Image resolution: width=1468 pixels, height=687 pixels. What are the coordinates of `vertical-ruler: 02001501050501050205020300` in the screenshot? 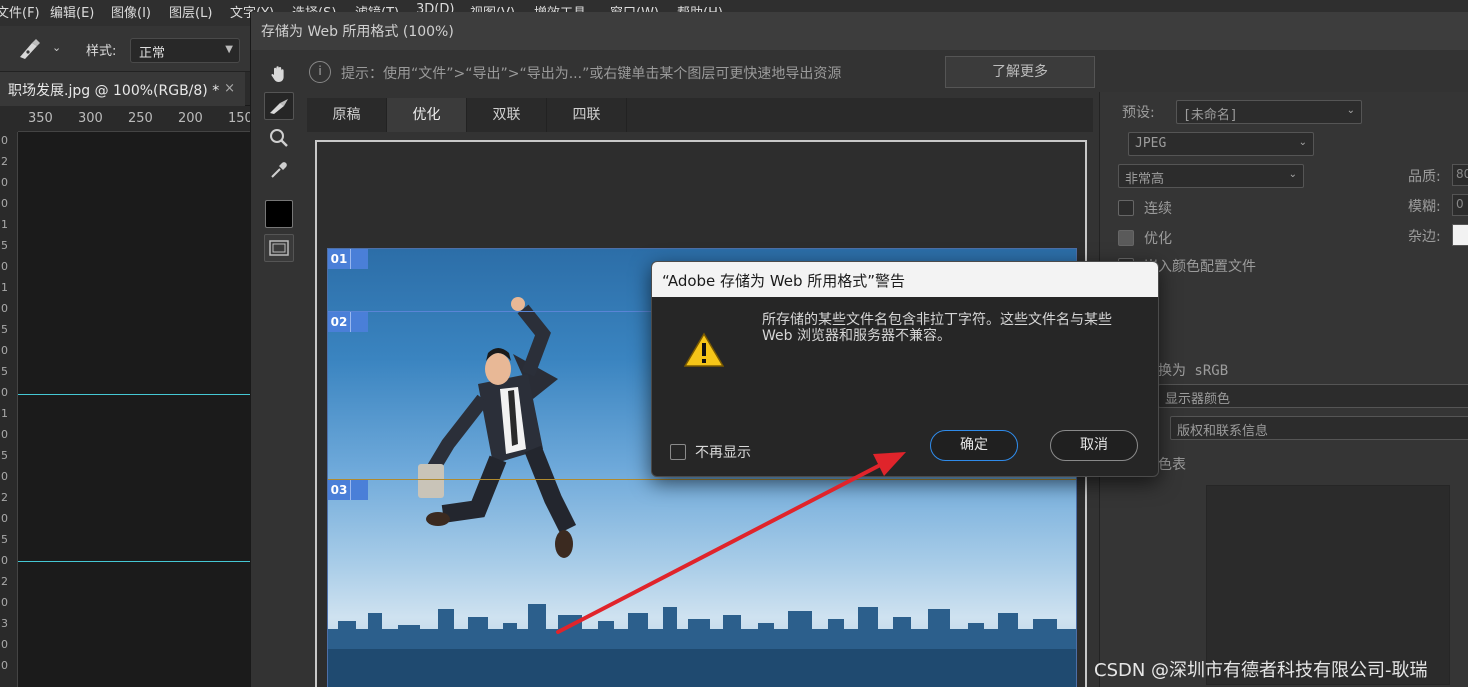 It's located at (9, 409).